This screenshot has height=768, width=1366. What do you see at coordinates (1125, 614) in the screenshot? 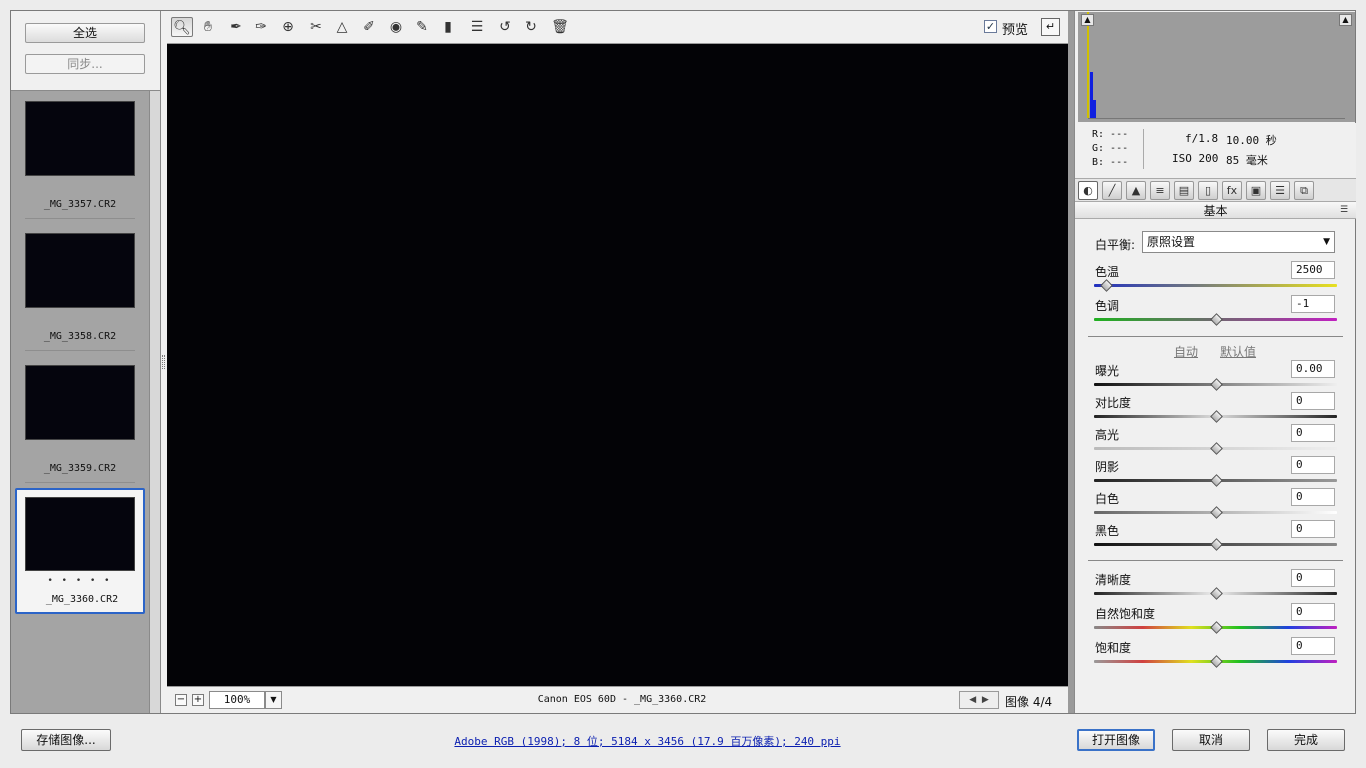
I see `slider-label: 自然饱和度` at bounding box center [1125, 614].